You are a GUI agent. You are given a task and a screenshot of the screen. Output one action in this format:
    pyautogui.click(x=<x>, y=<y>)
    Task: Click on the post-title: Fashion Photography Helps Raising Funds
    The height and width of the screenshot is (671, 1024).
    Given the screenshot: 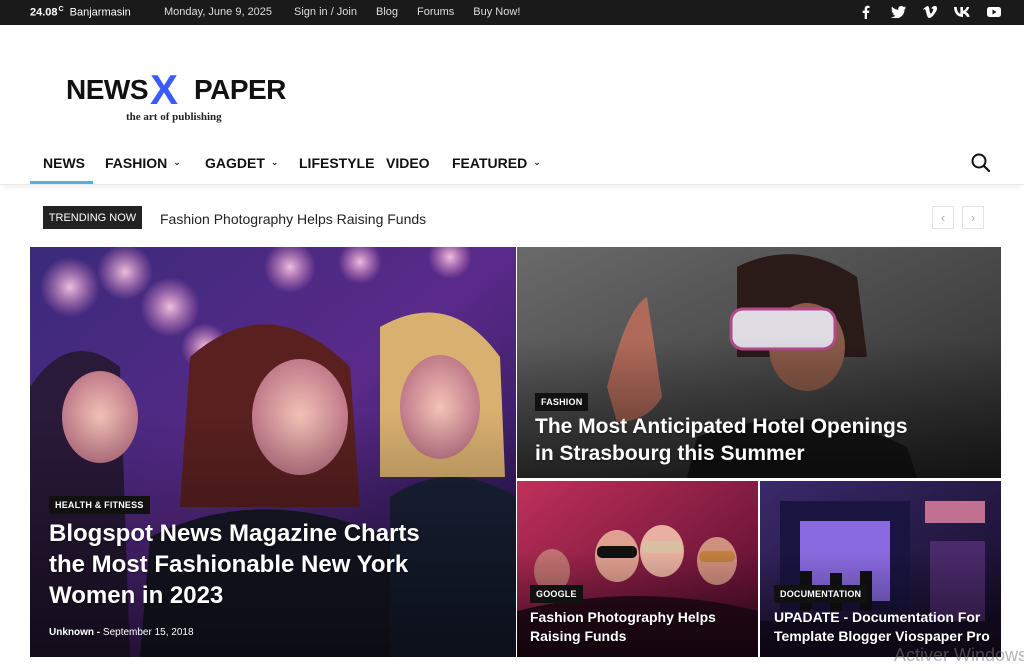 What is the action you would take?
    pyautogui.click(x=623, y=627)
    